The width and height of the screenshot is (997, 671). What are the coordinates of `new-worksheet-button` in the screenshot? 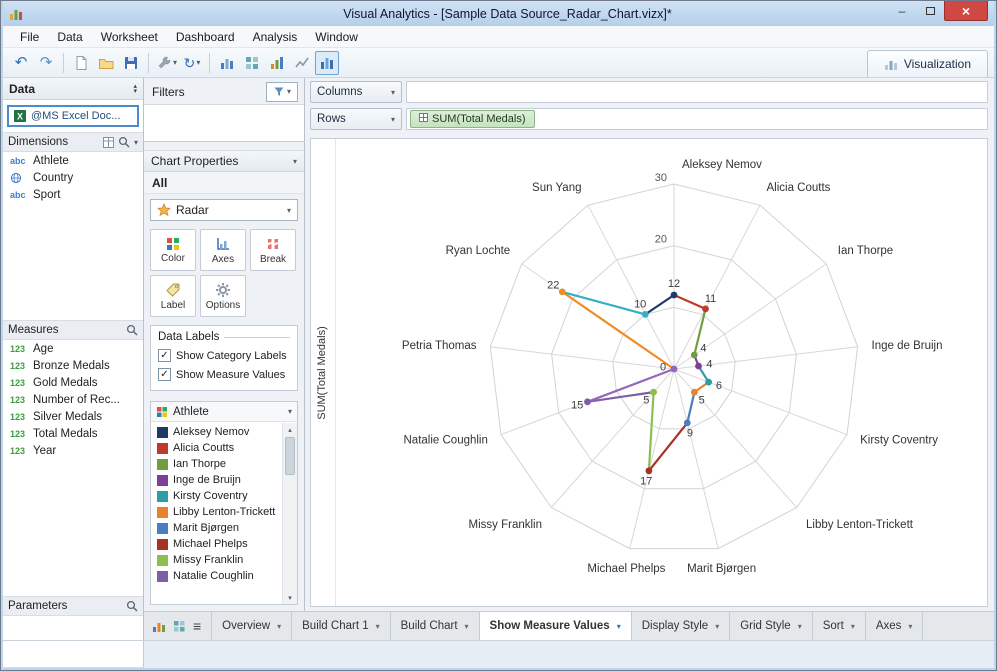 It's located at (81, 63).